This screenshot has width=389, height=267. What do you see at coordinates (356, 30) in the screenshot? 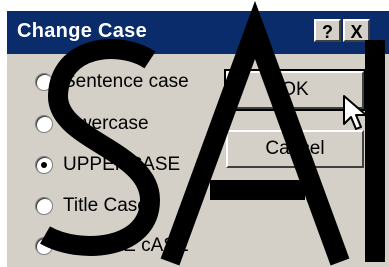
I see `close-button: X` at bounding box center [356, 30].